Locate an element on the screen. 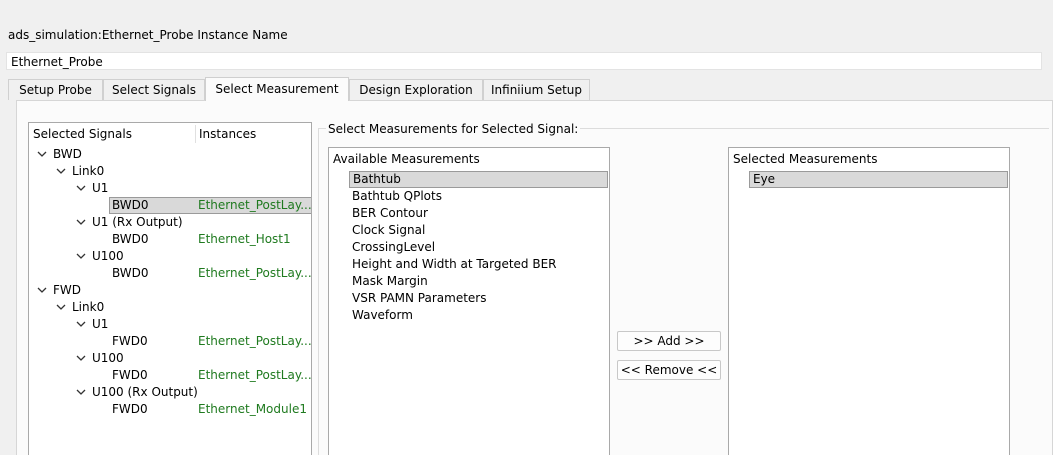 Image resolution: width=1053 pixels, height=455 pixels. available-measurement-item: Mask Margin is located at coordinates (478, 281).